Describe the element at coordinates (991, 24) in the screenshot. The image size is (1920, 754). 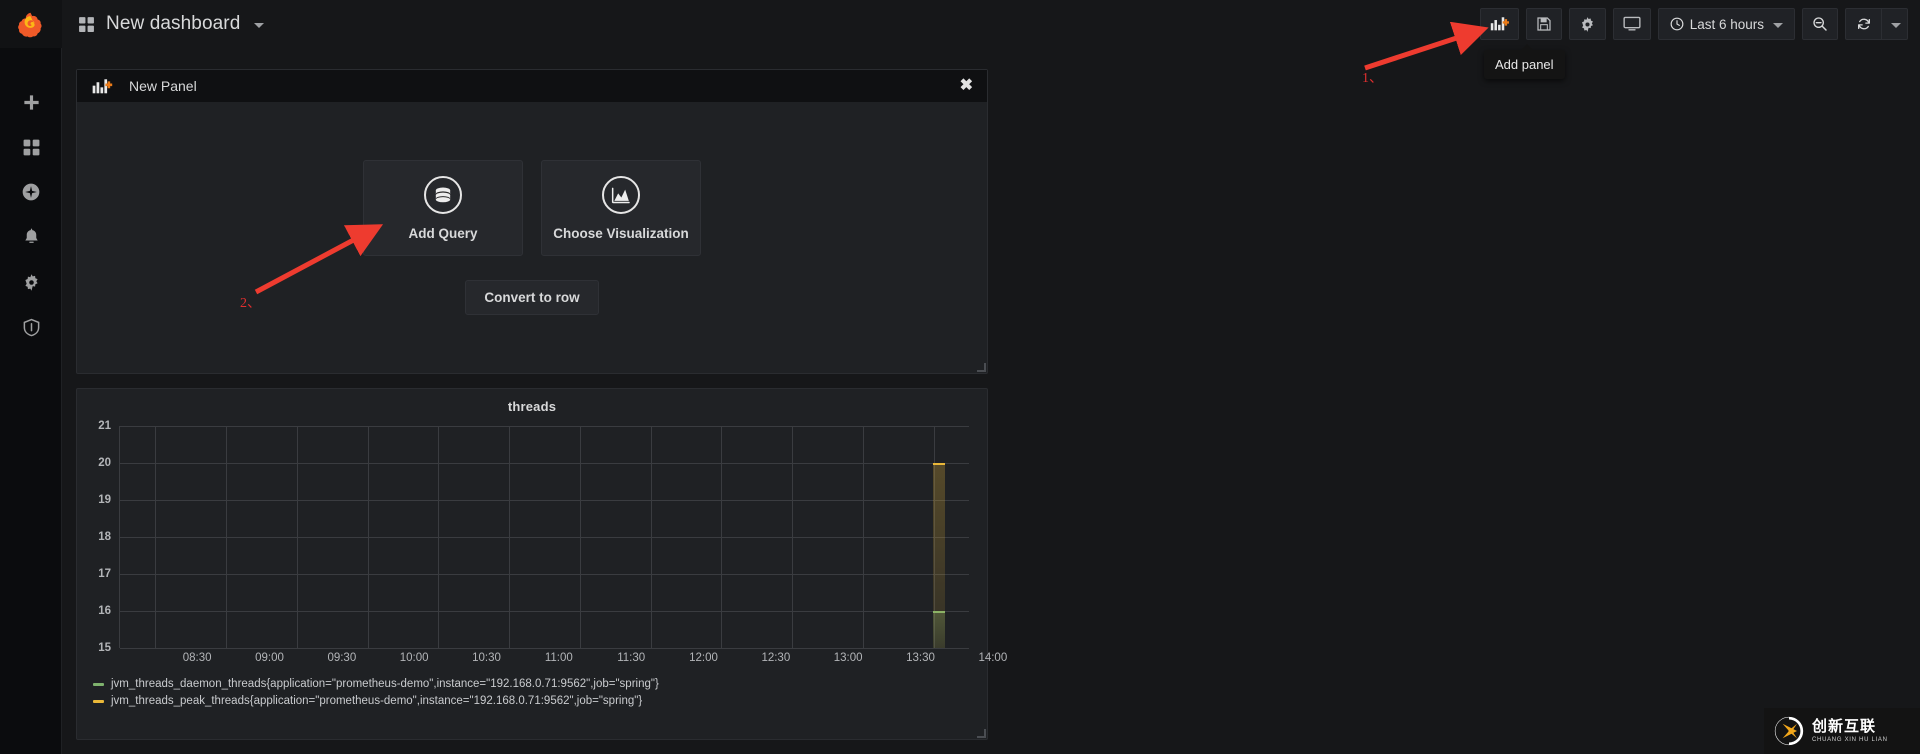
I see `top-navbar: New dashboard Last 6 hours` at that location.